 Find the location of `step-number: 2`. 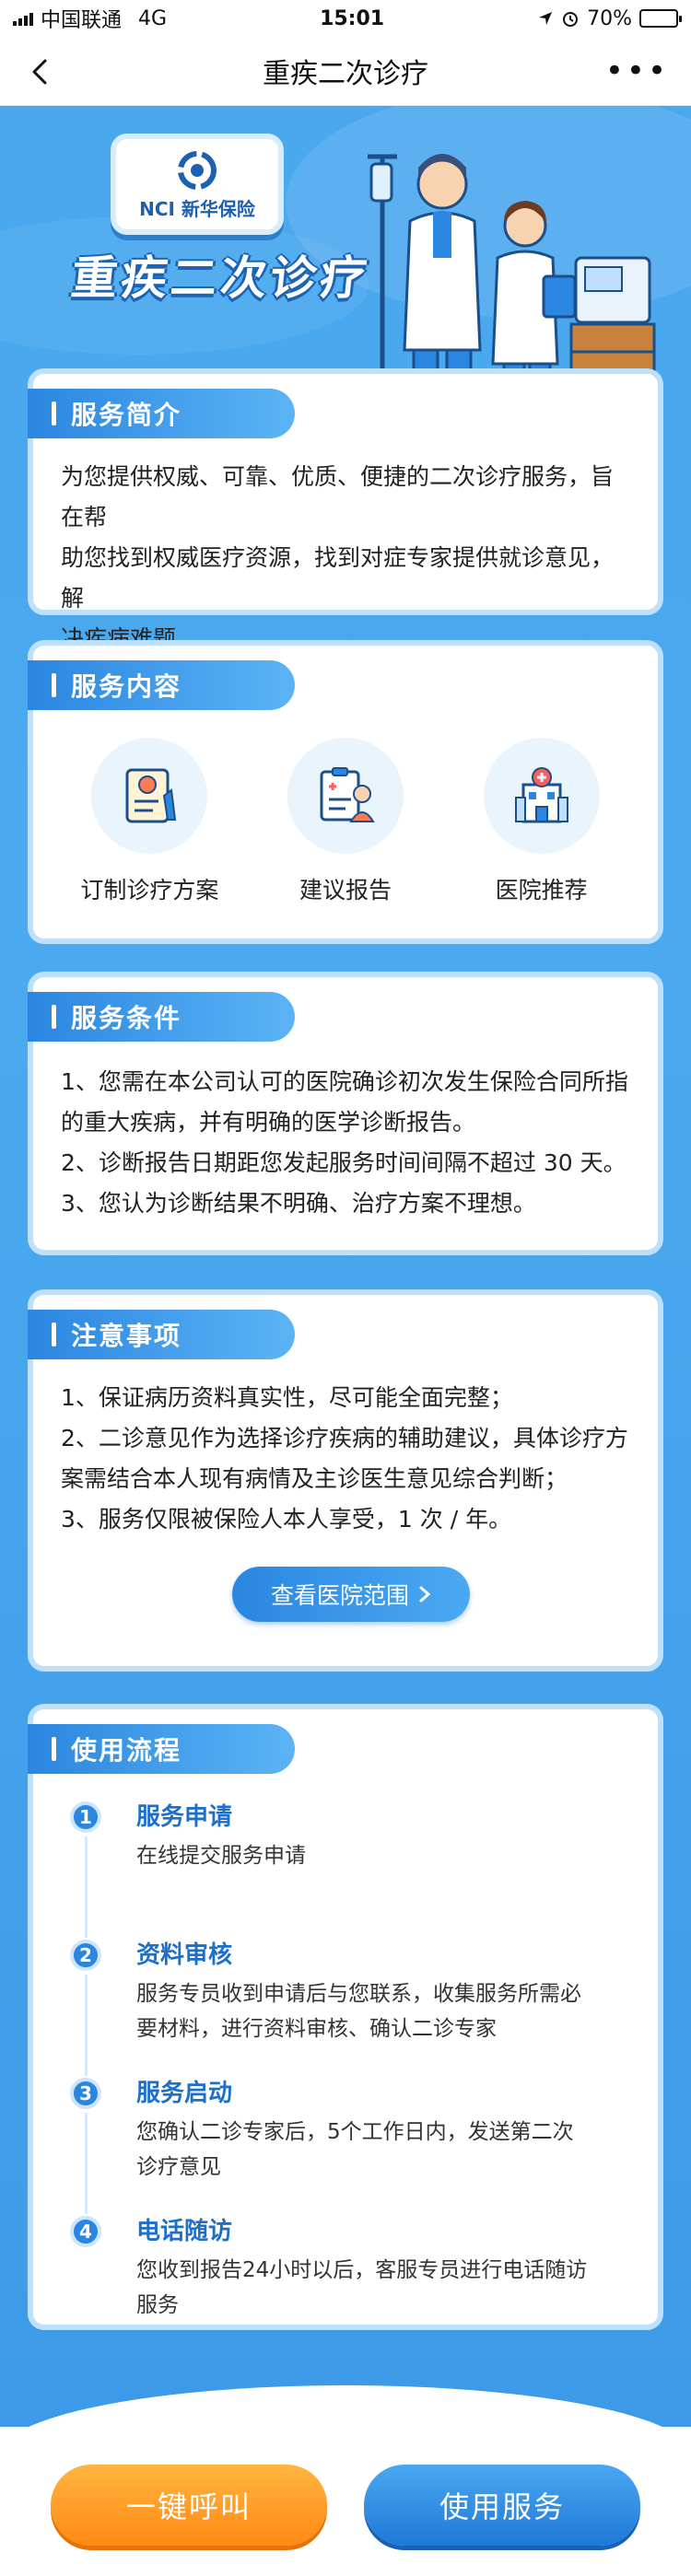

step-number: 2 is located at coordinates (85, 1955).